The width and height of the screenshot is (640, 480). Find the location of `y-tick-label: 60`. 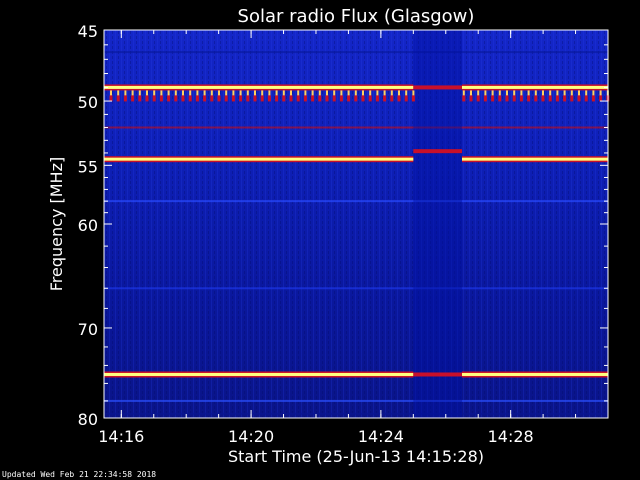

y-tick-label: 60 is located at coordinates (88, 225).